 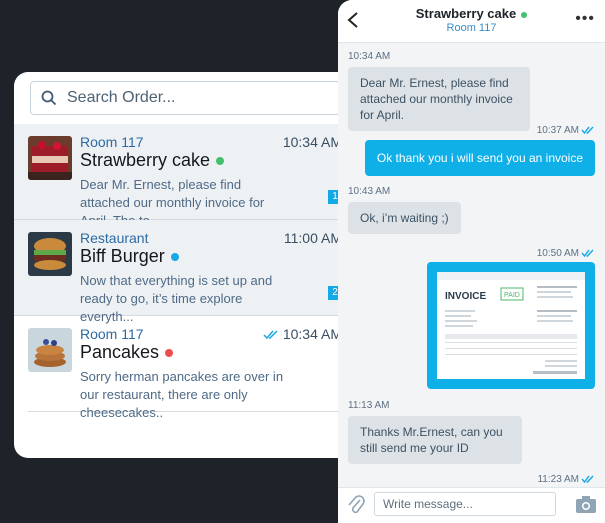 I want to click on more-options-icon: •••, so click(x=585, y=19).